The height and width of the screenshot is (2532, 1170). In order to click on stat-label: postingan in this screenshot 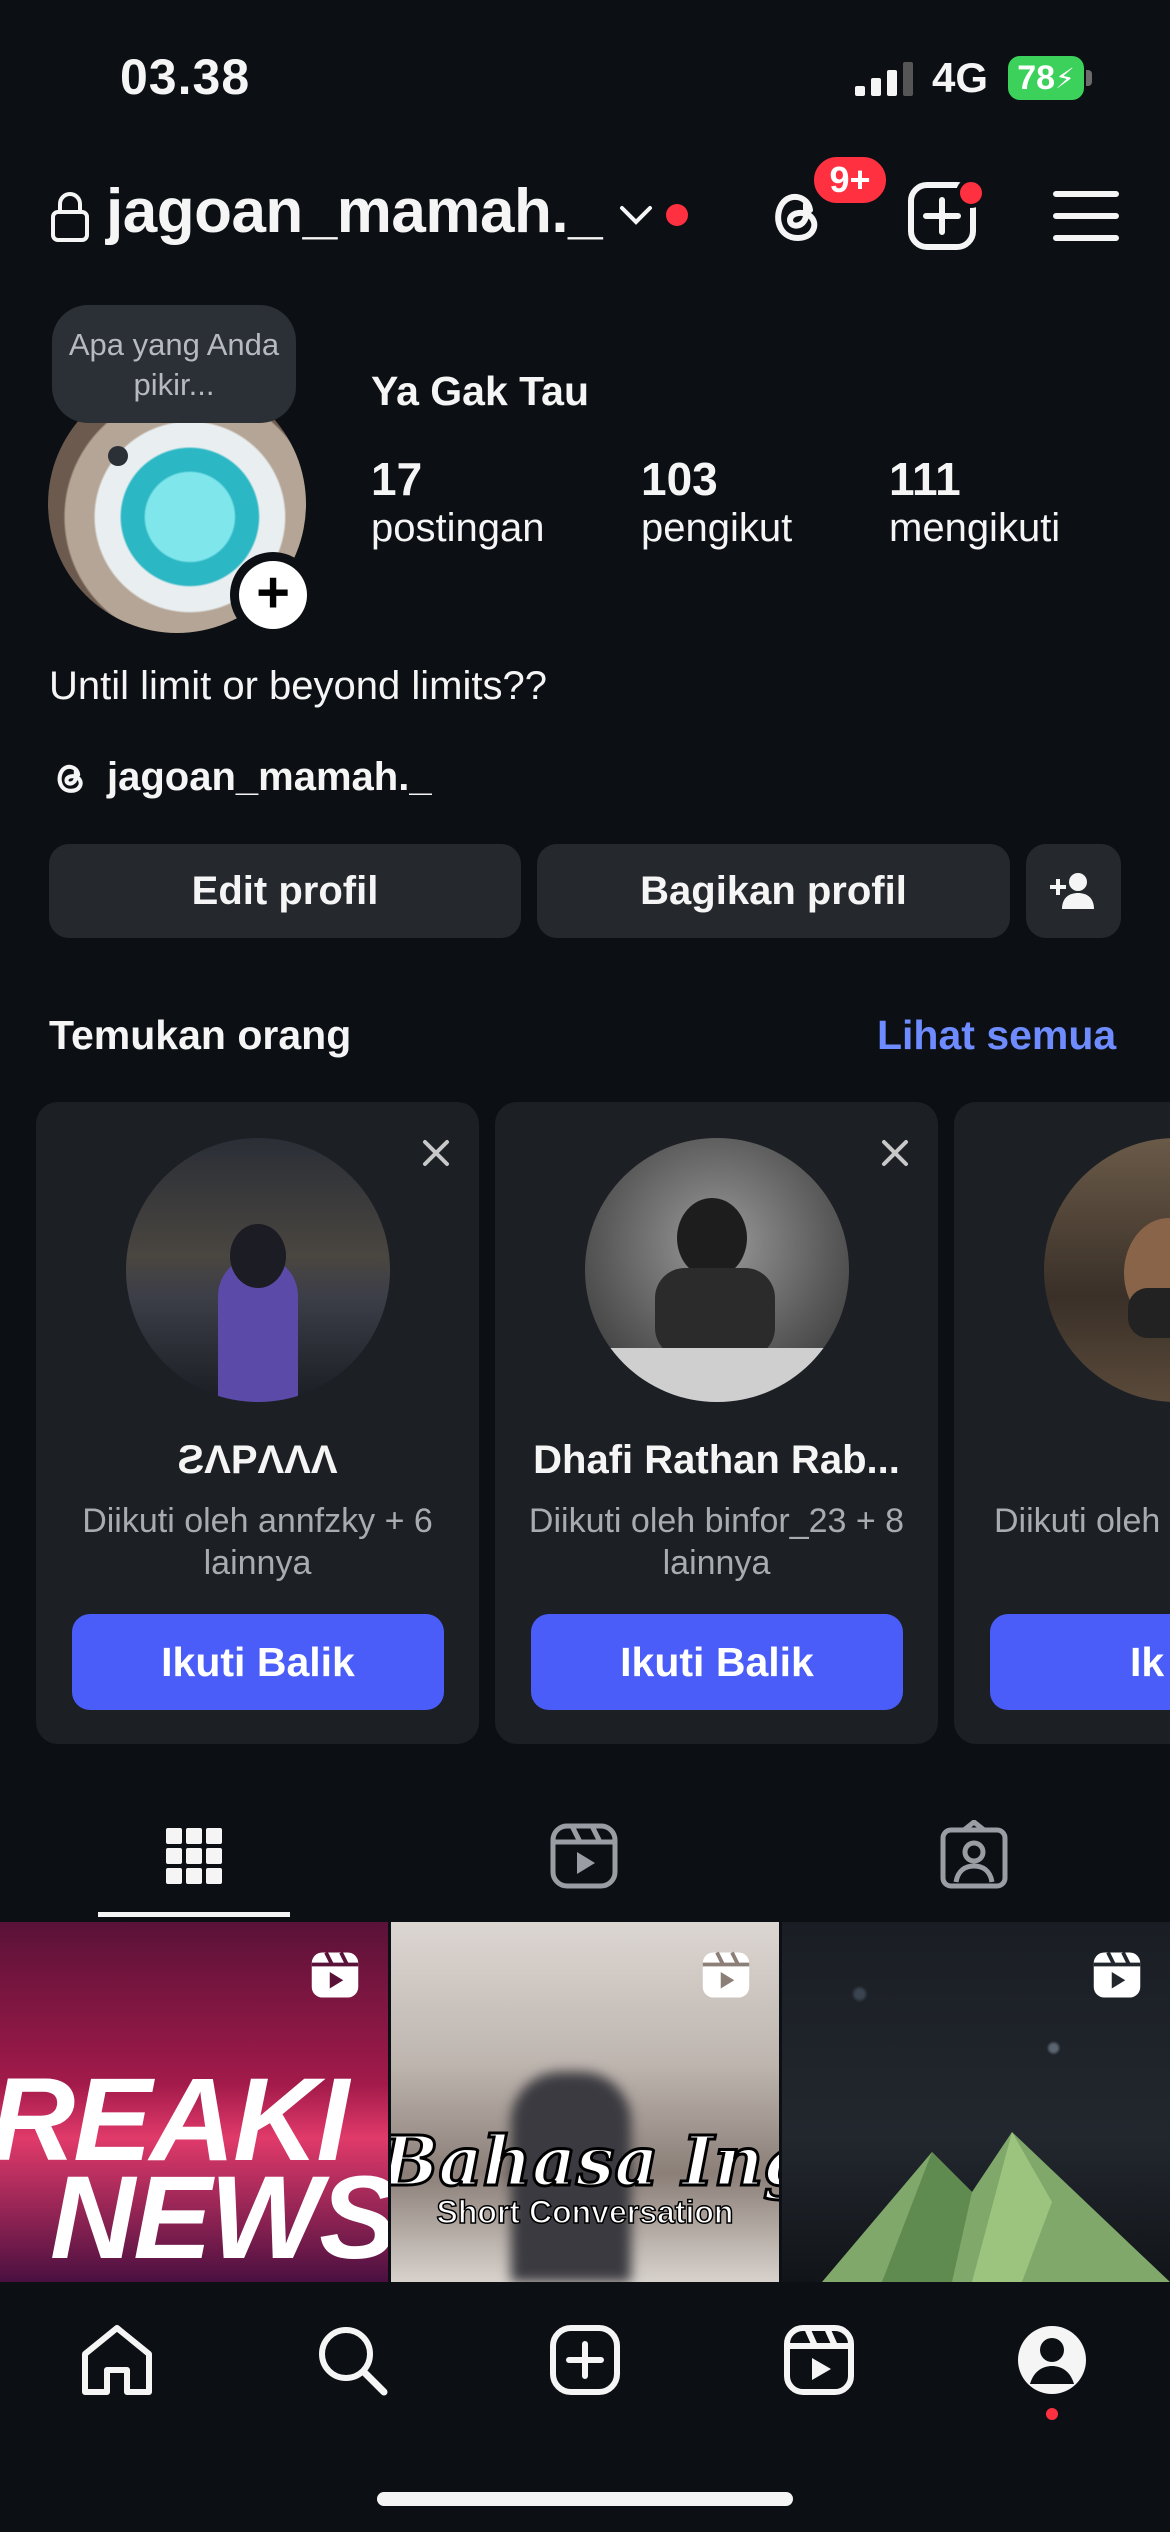, I will do `click(458, 528)`.